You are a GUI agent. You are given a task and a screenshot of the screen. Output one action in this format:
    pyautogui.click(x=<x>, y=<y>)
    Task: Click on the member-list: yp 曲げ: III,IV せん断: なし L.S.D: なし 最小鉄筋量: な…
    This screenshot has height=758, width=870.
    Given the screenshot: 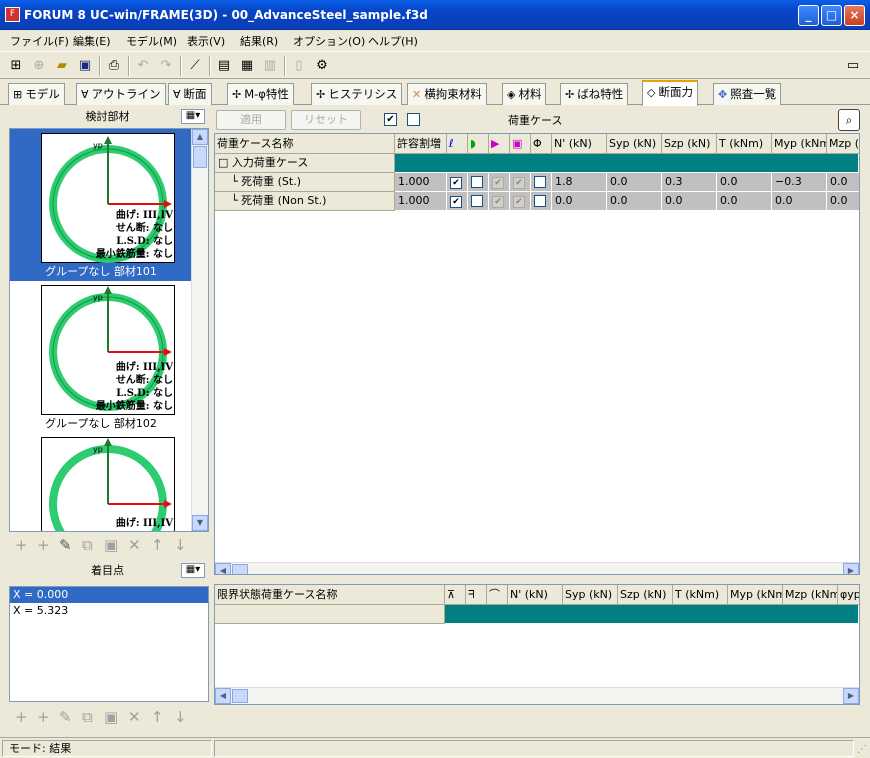 What is the action you would take?
    pyautogui.click(x=109, y=330)
    